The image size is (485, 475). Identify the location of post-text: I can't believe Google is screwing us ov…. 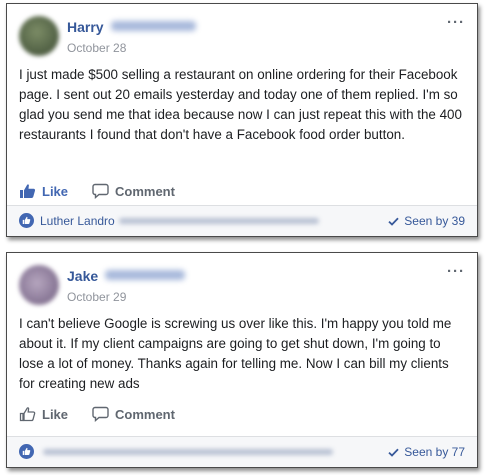
(235, 353).